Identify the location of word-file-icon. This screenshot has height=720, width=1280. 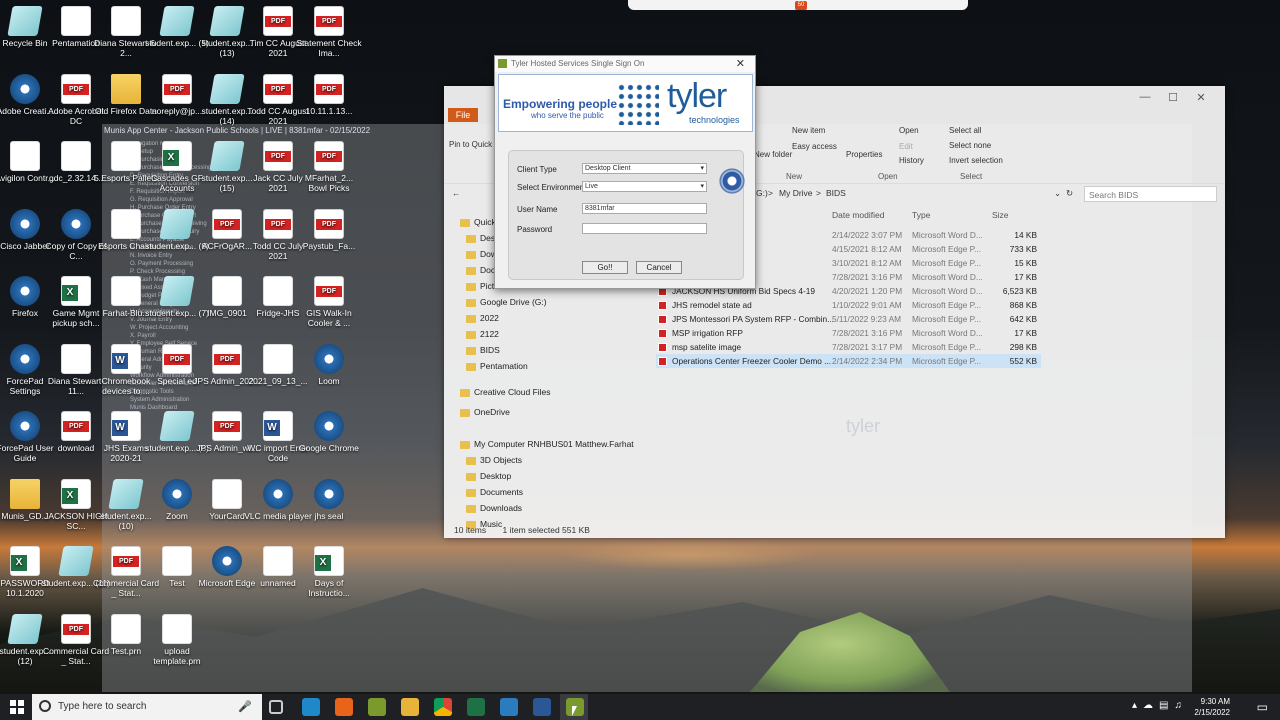
(278, 426).